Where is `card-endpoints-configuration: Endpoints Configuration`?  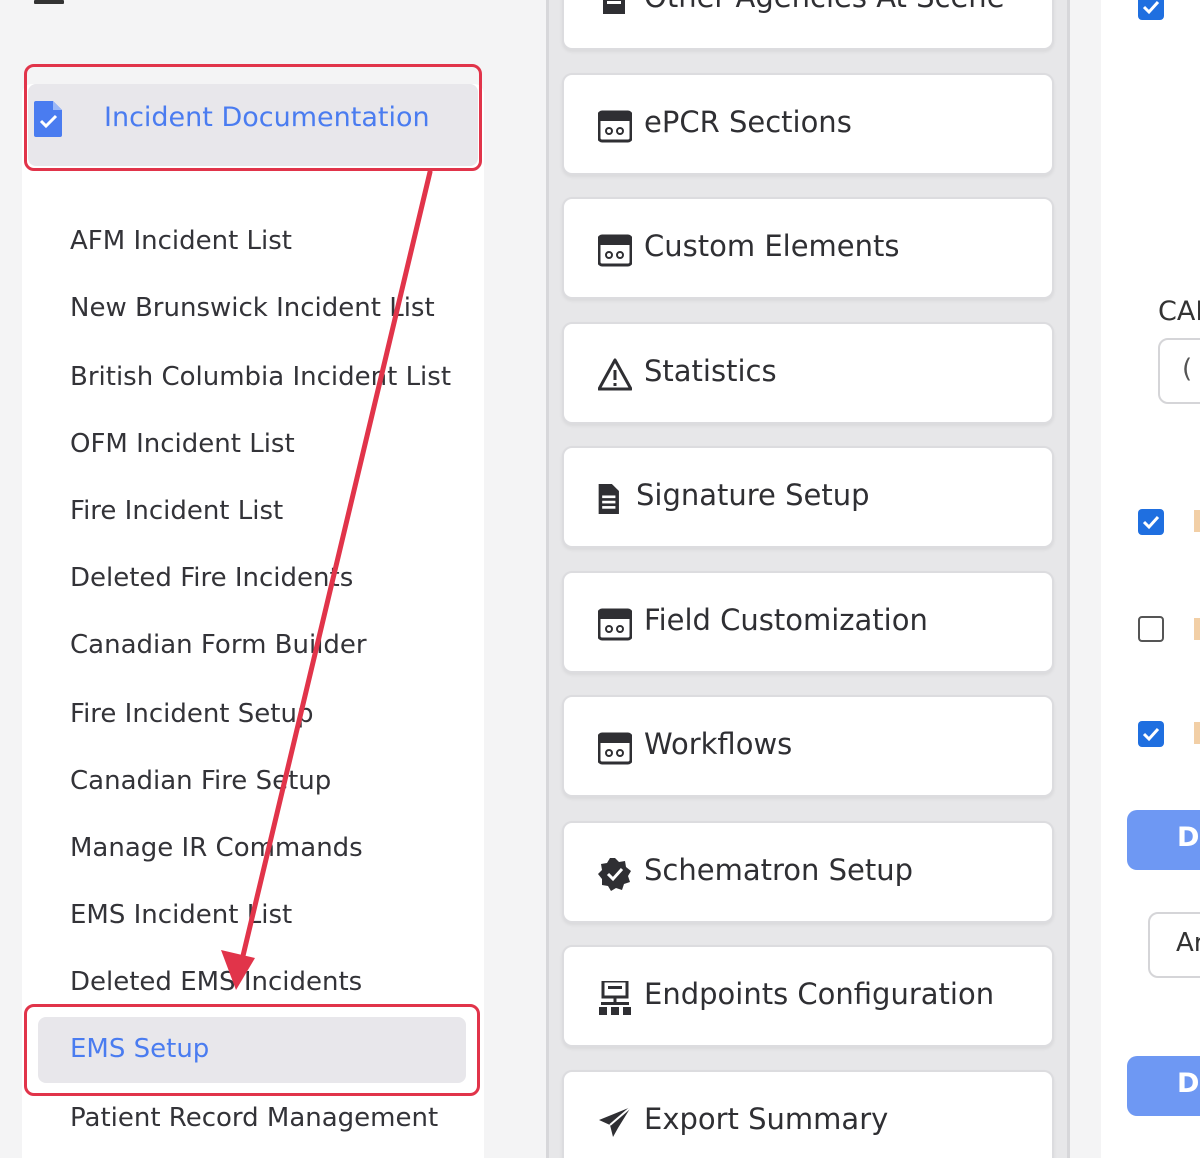 card-endpoints-configuration: Endpoints Configuration is located at coordinates (808, 996).